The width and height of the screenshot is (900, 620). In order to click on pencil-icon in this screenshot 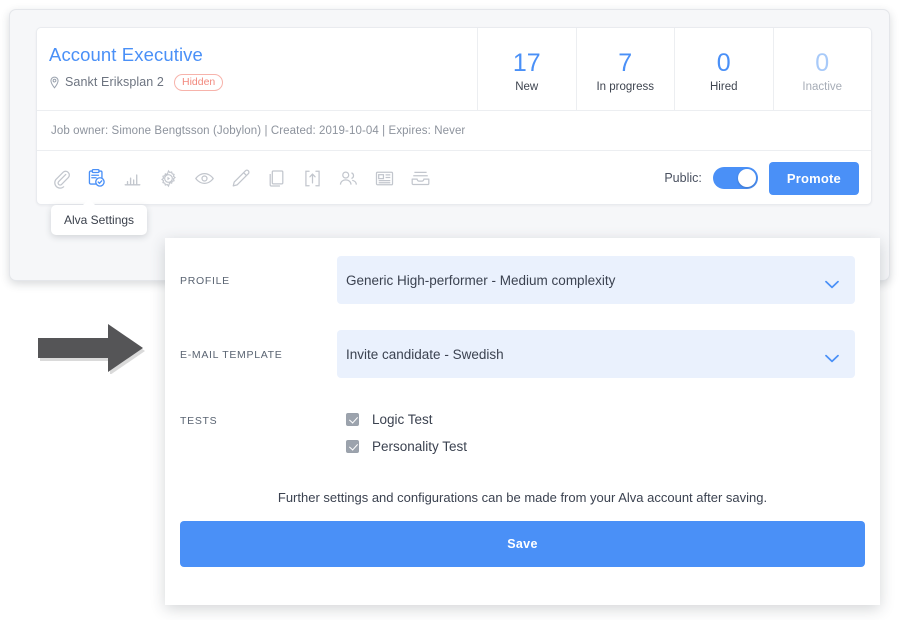, I will do `click(240, 178)`.